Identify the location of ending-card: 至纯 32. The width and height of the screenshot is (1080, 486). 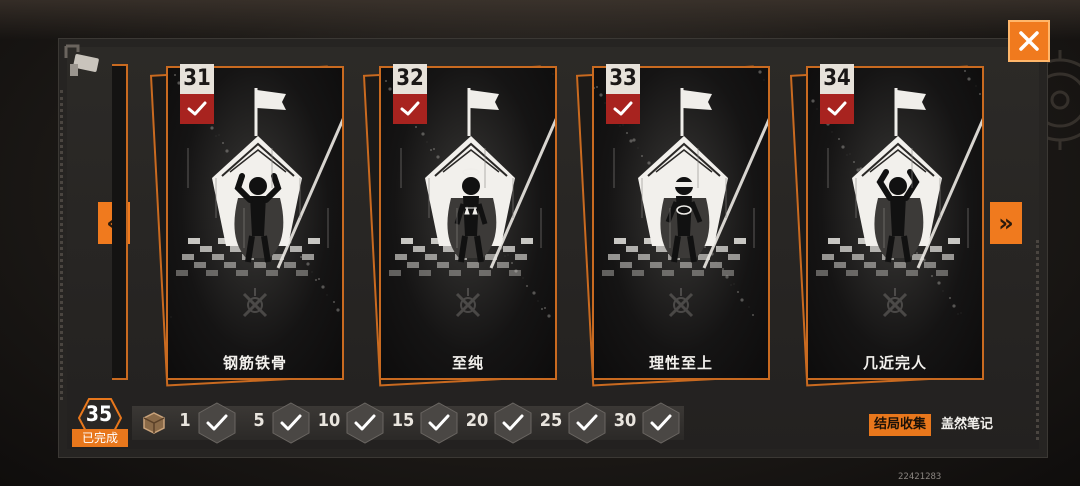
(460, 225).